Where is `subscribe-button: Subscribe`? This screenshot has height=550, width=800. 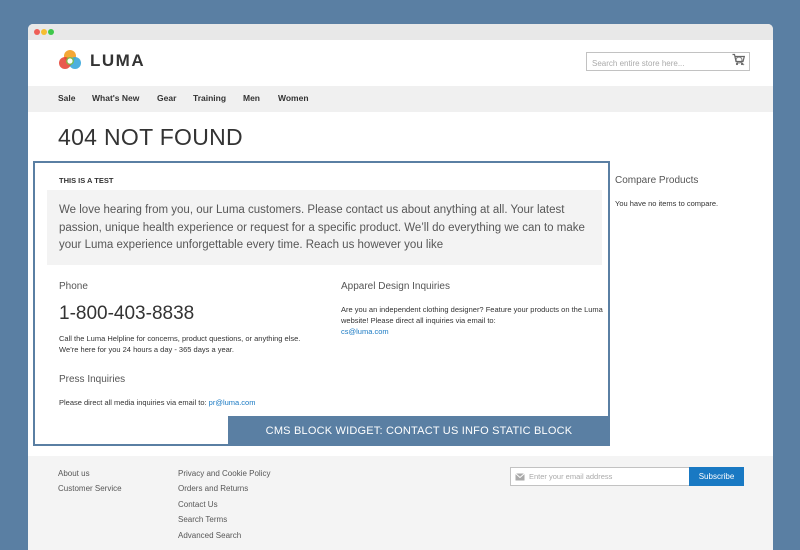
subscribe-button: Subscribe is located at coordinates (716, 476).